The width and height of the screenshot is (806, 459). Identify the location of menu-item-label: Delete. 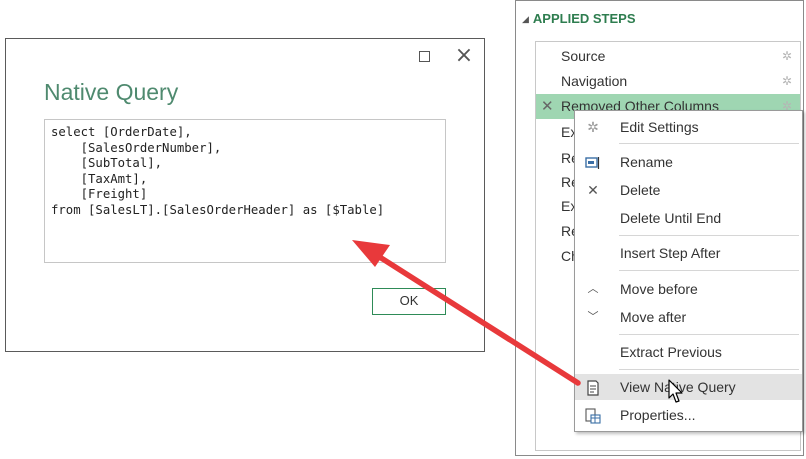
(640, 190).